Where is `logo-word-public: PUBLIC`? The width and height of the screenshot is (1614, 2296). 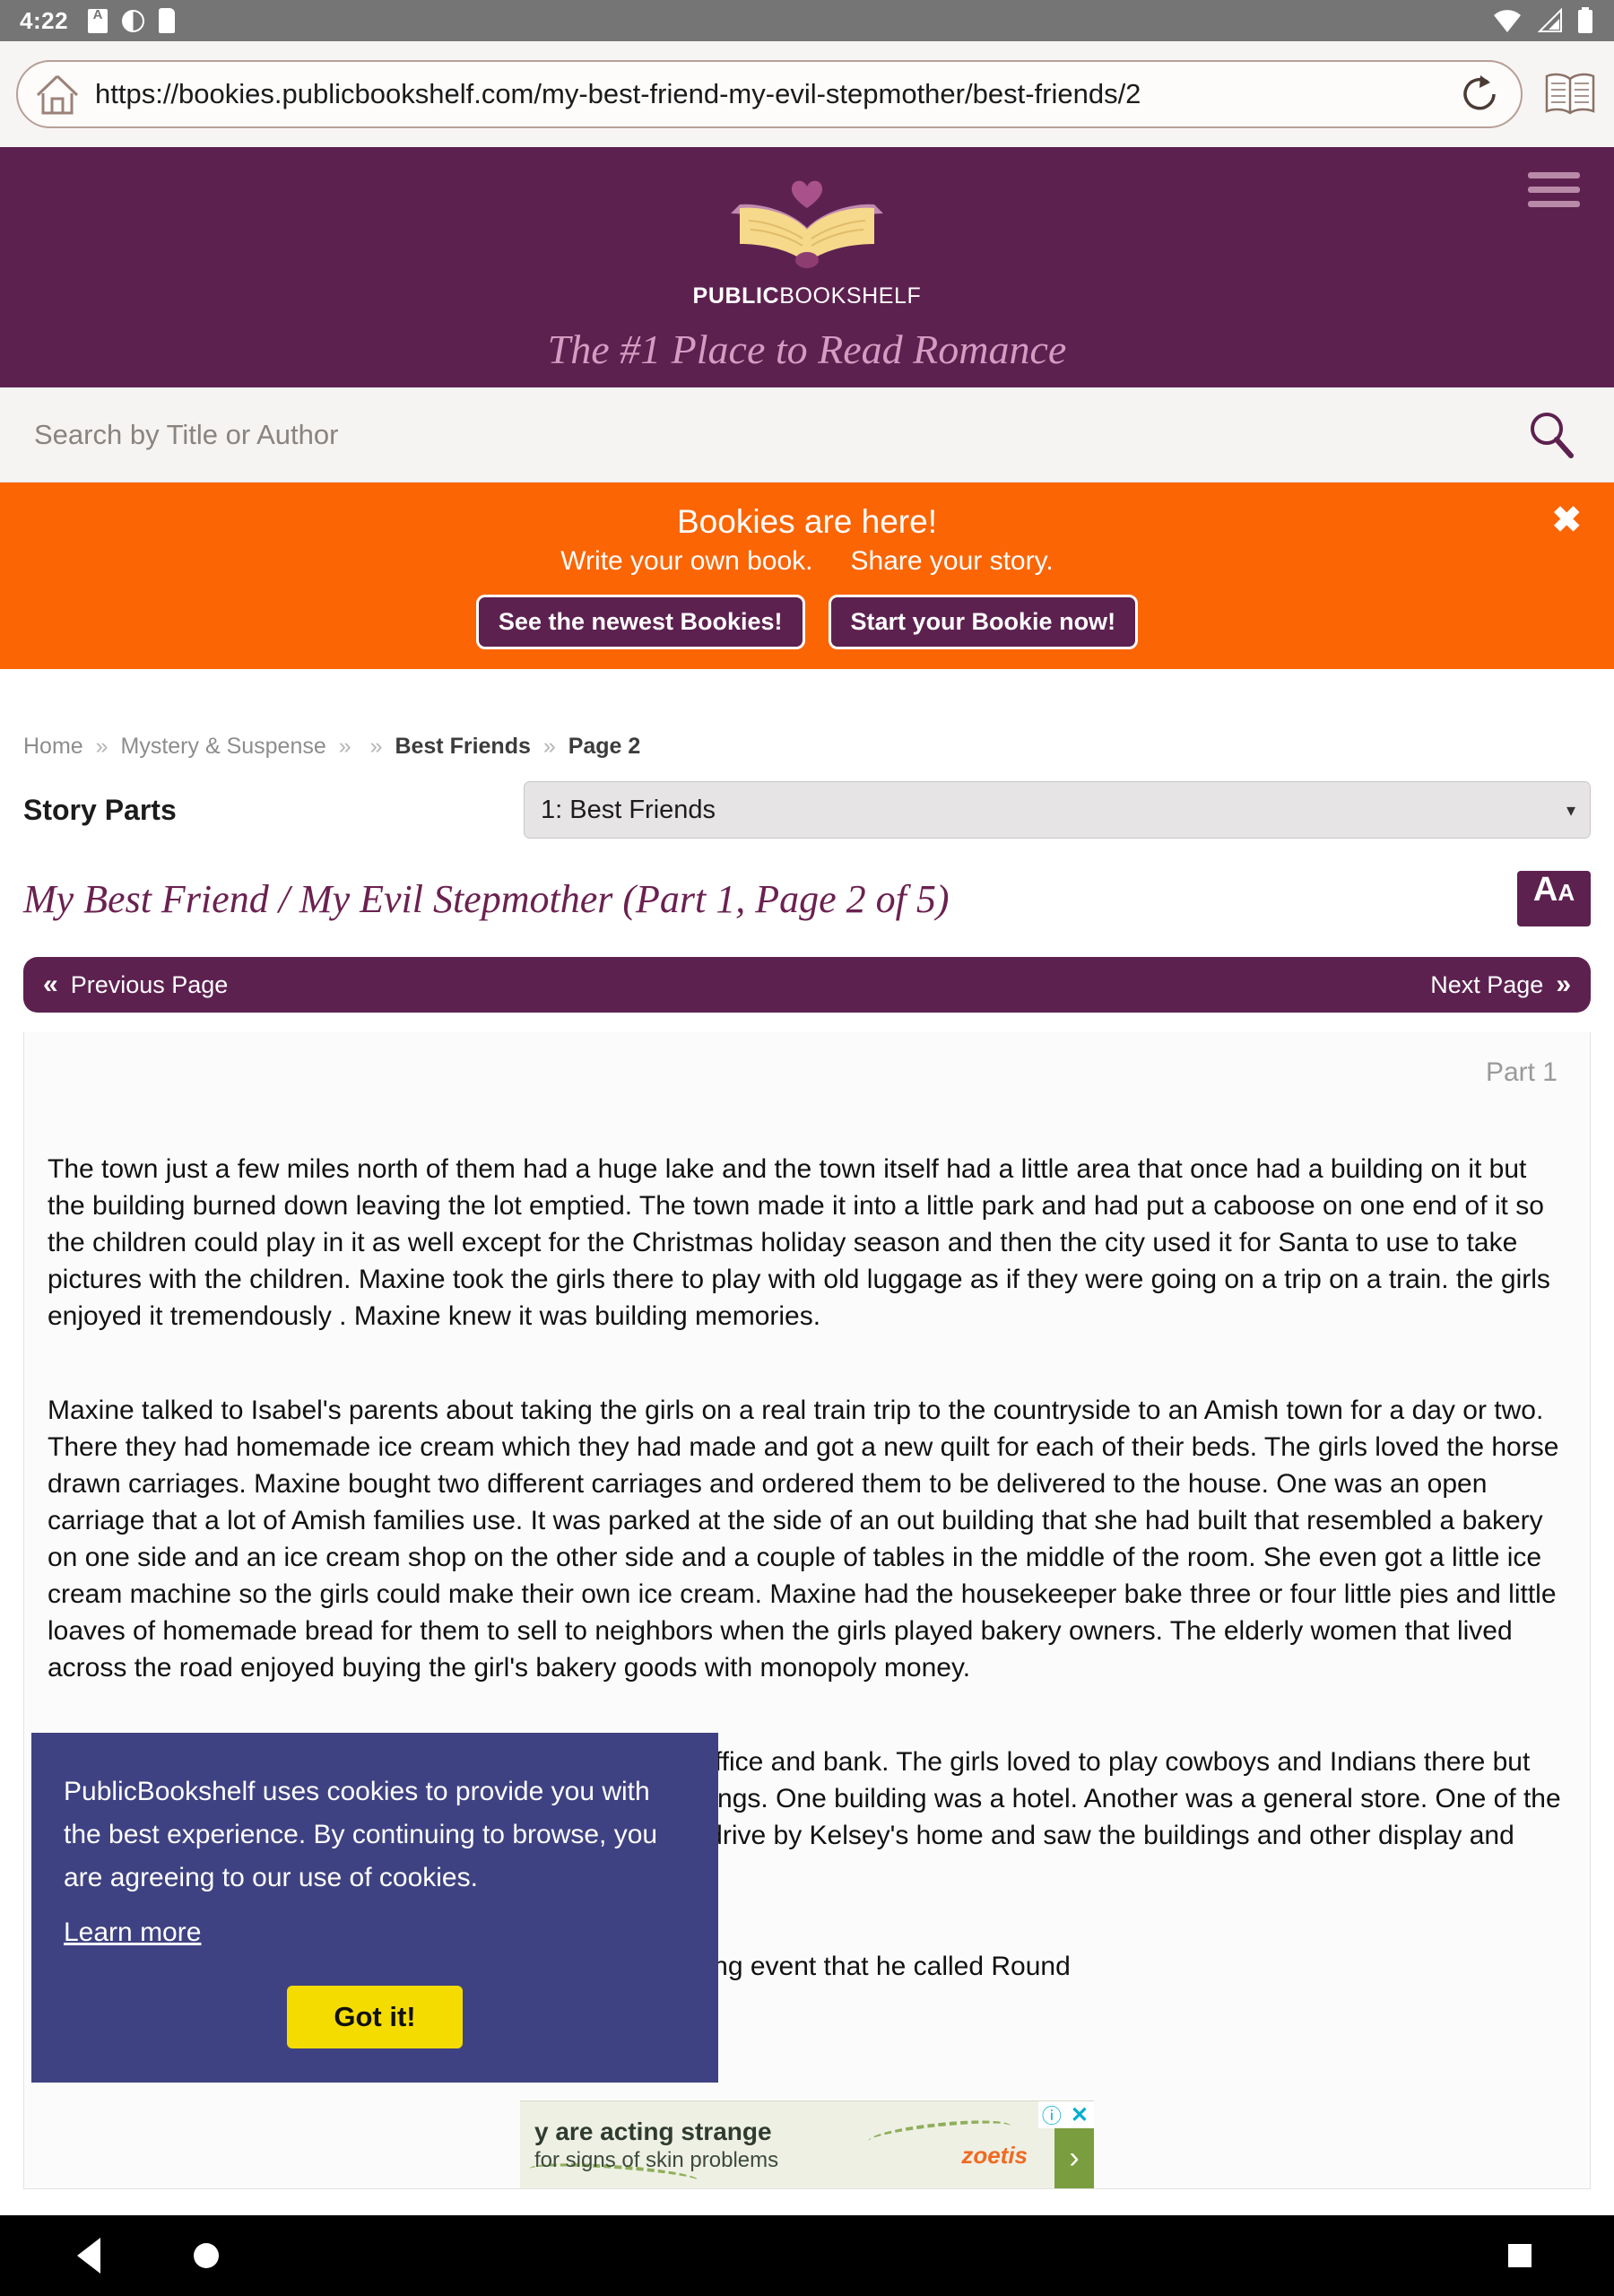 logo-word-public: PUBLIC is located at coordinates (736, 296).